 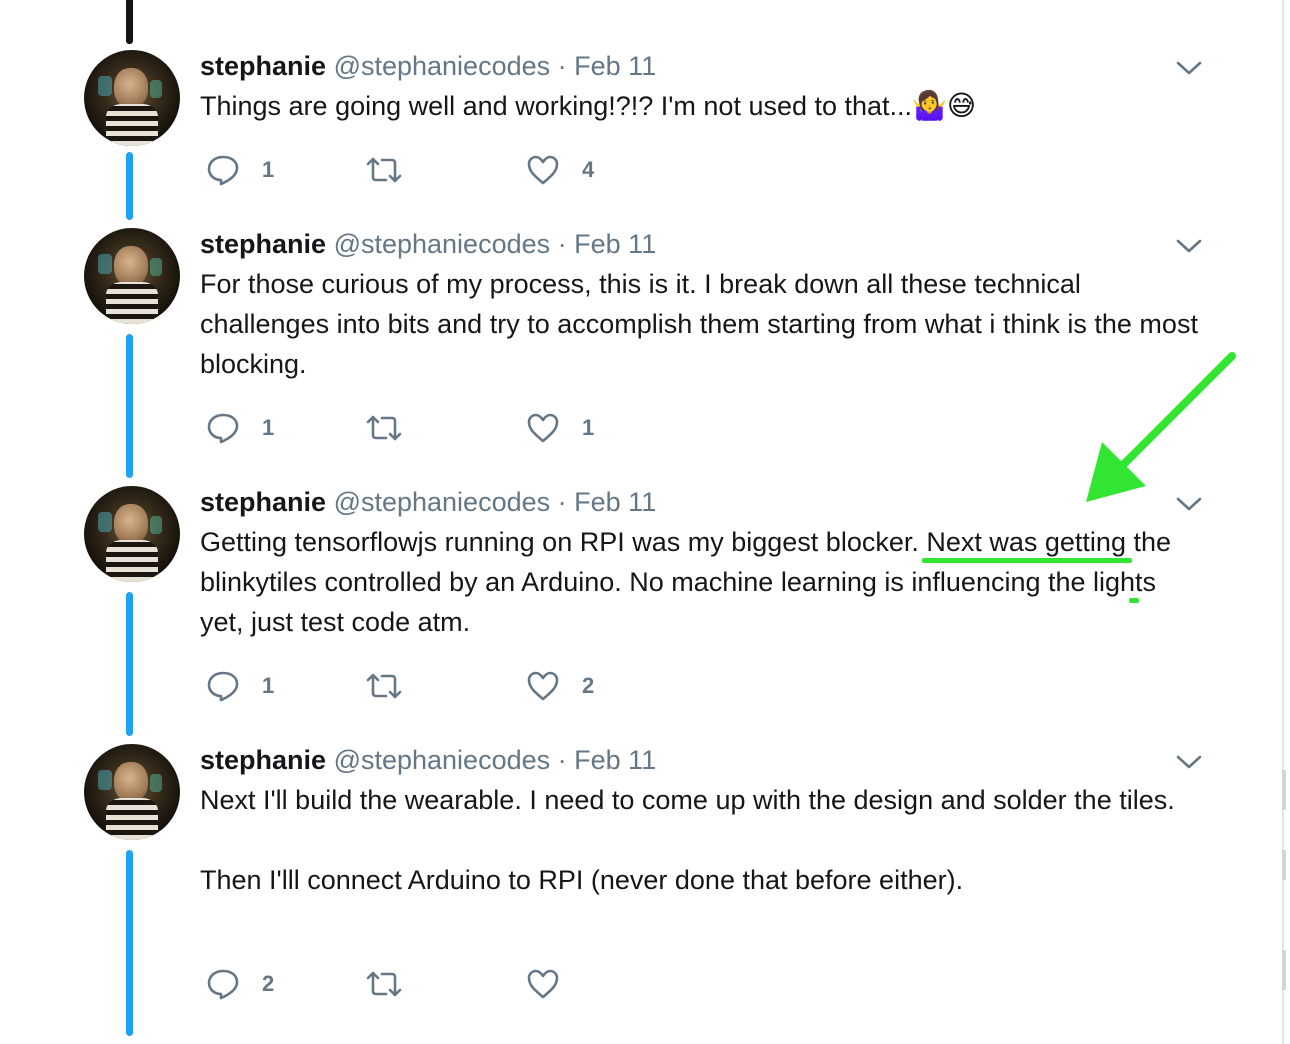 What do you see at coordinates (560, 686) in the screenshot?
I see `like-button: 2` at bounding box center [560, 686].